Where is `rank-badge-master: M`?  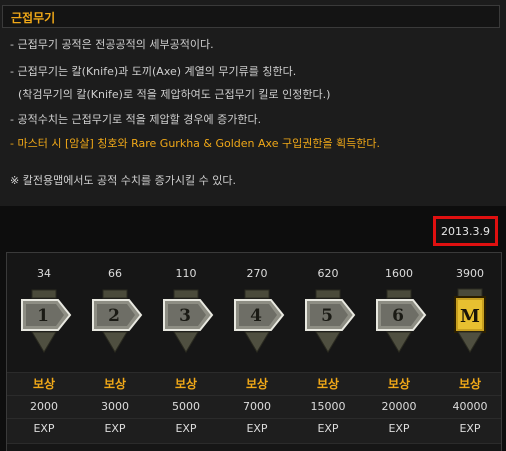 rank-badge-master: M is located at coordinates (470, 323).